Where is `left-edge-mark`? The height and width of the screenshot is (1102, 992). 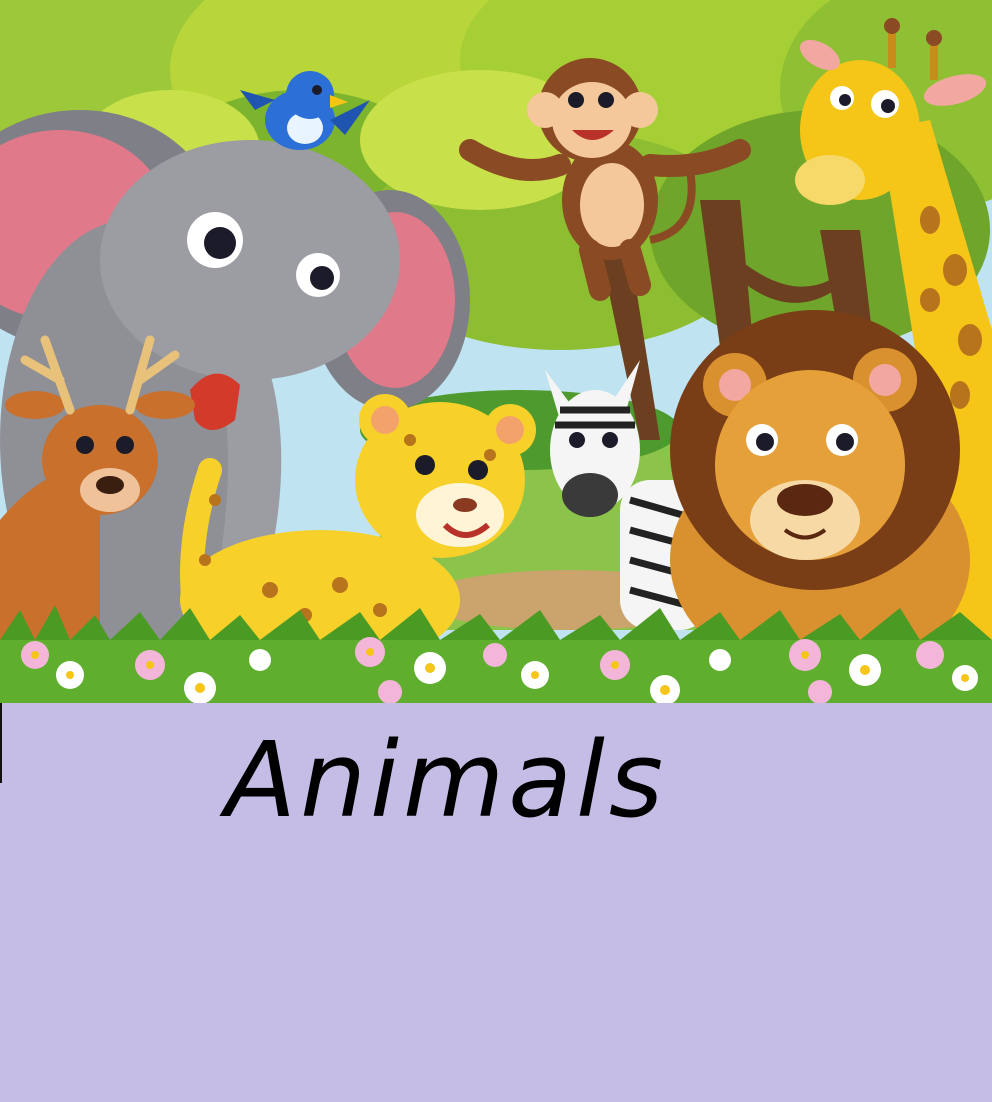 left-edge-mark is located at coordinates (1, 743).